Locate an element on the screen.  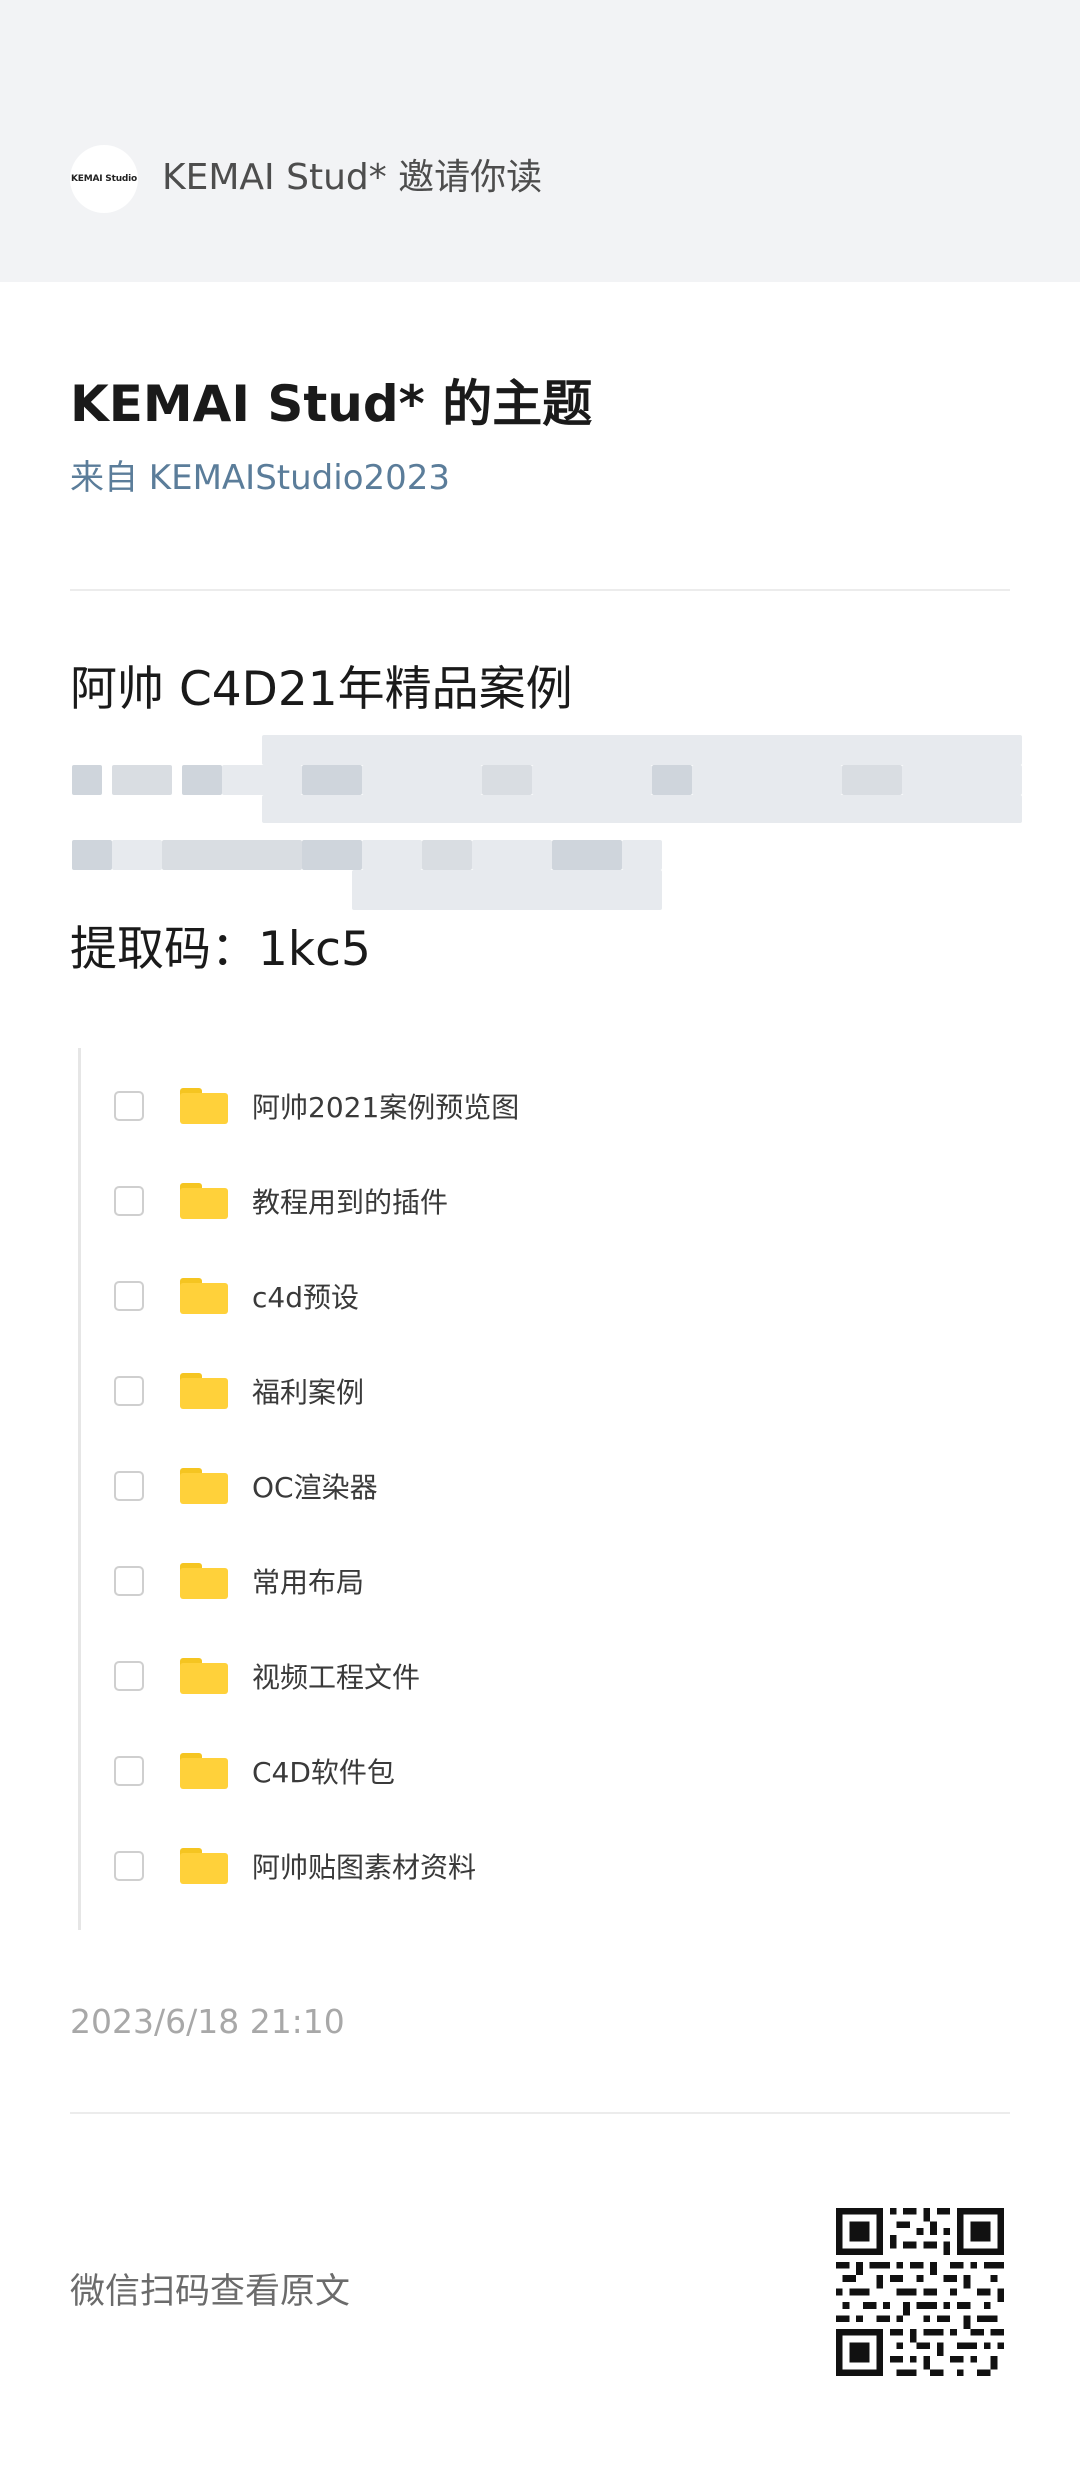
scan-hint: 微信扫码查看原文 is located at coordinates (210, 2292).